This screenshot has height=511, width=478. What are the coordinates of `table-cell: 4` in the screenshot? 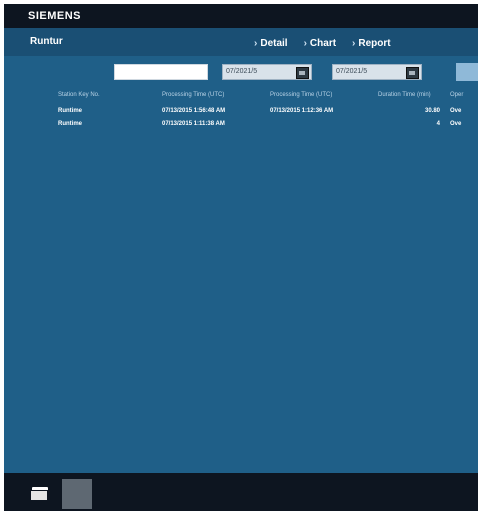 It's located at (438, 124).